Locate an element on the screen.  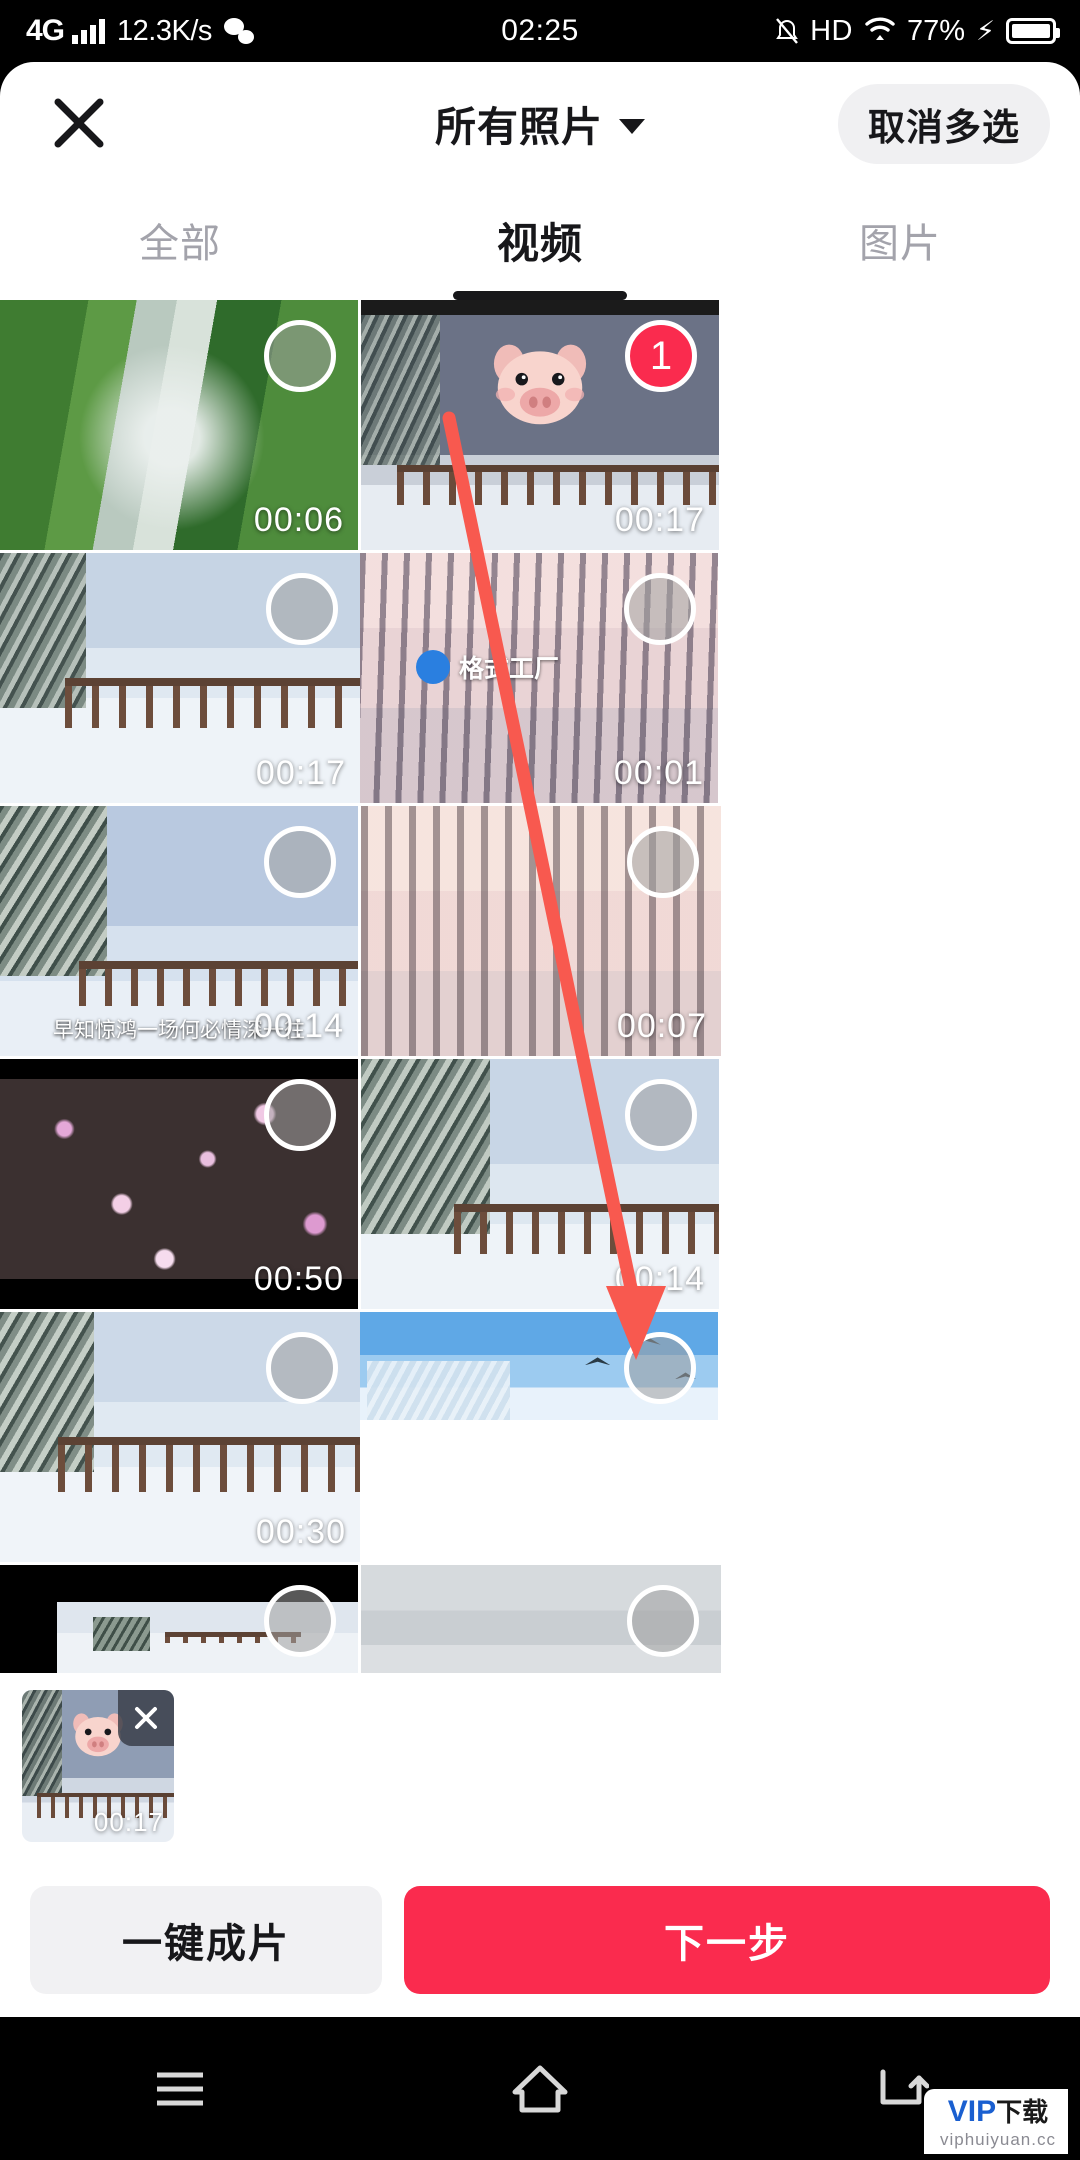
tab-all: 全部 is located at coordinates (180, 240).